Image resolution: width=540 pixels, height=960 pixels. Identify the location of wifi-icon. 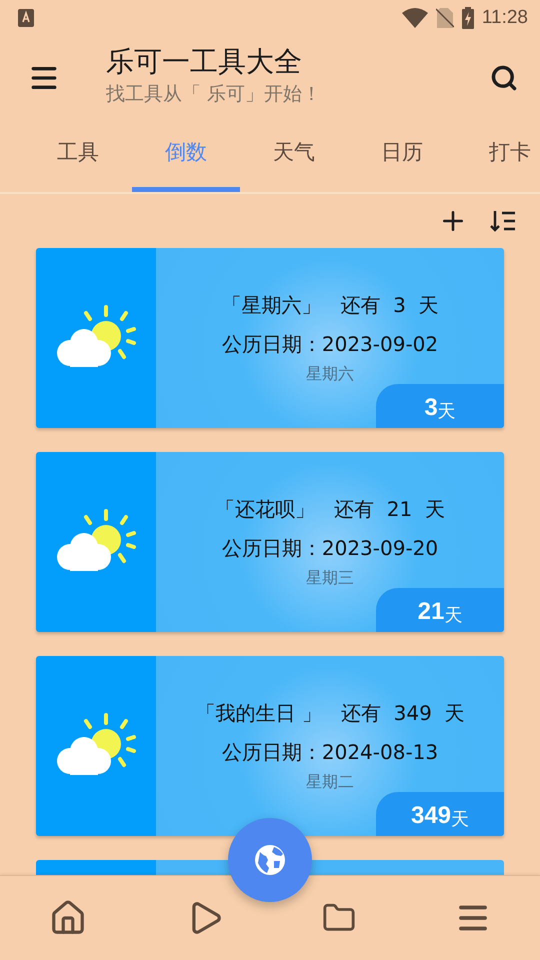
(415, 18).